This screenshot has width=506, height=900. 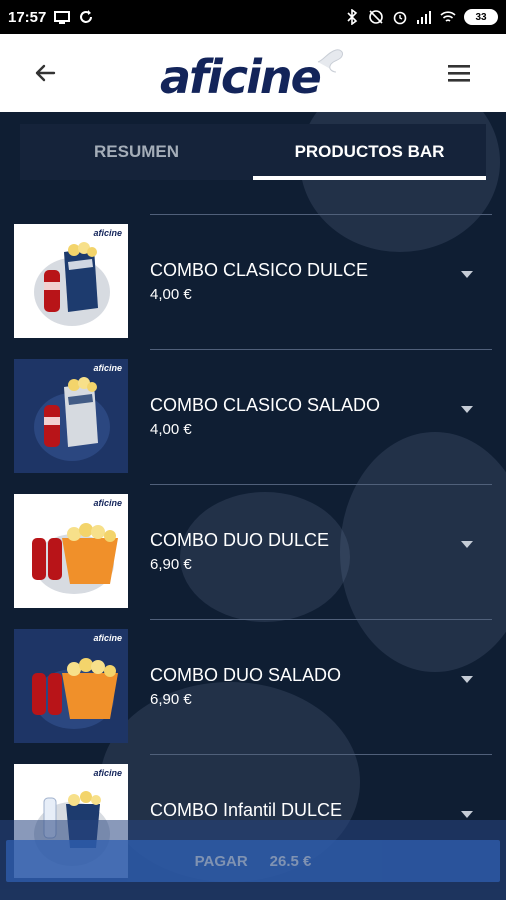 What do you see at coordinates (246, 675) in the screenshot?
I see `product-name: COMBO DUO SALADO` at bounding box center [246, 675].